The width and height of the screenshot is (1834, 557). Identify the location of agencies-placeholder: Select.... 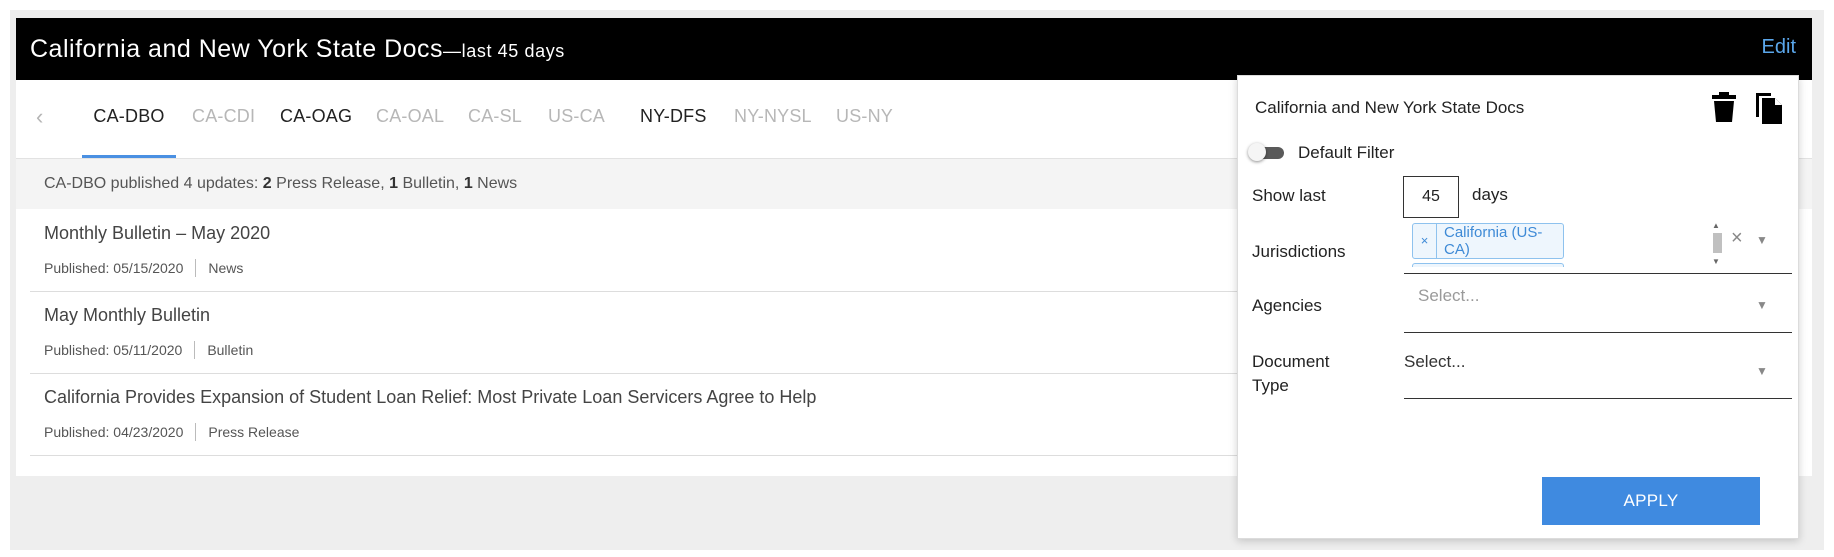
(1449, 295).